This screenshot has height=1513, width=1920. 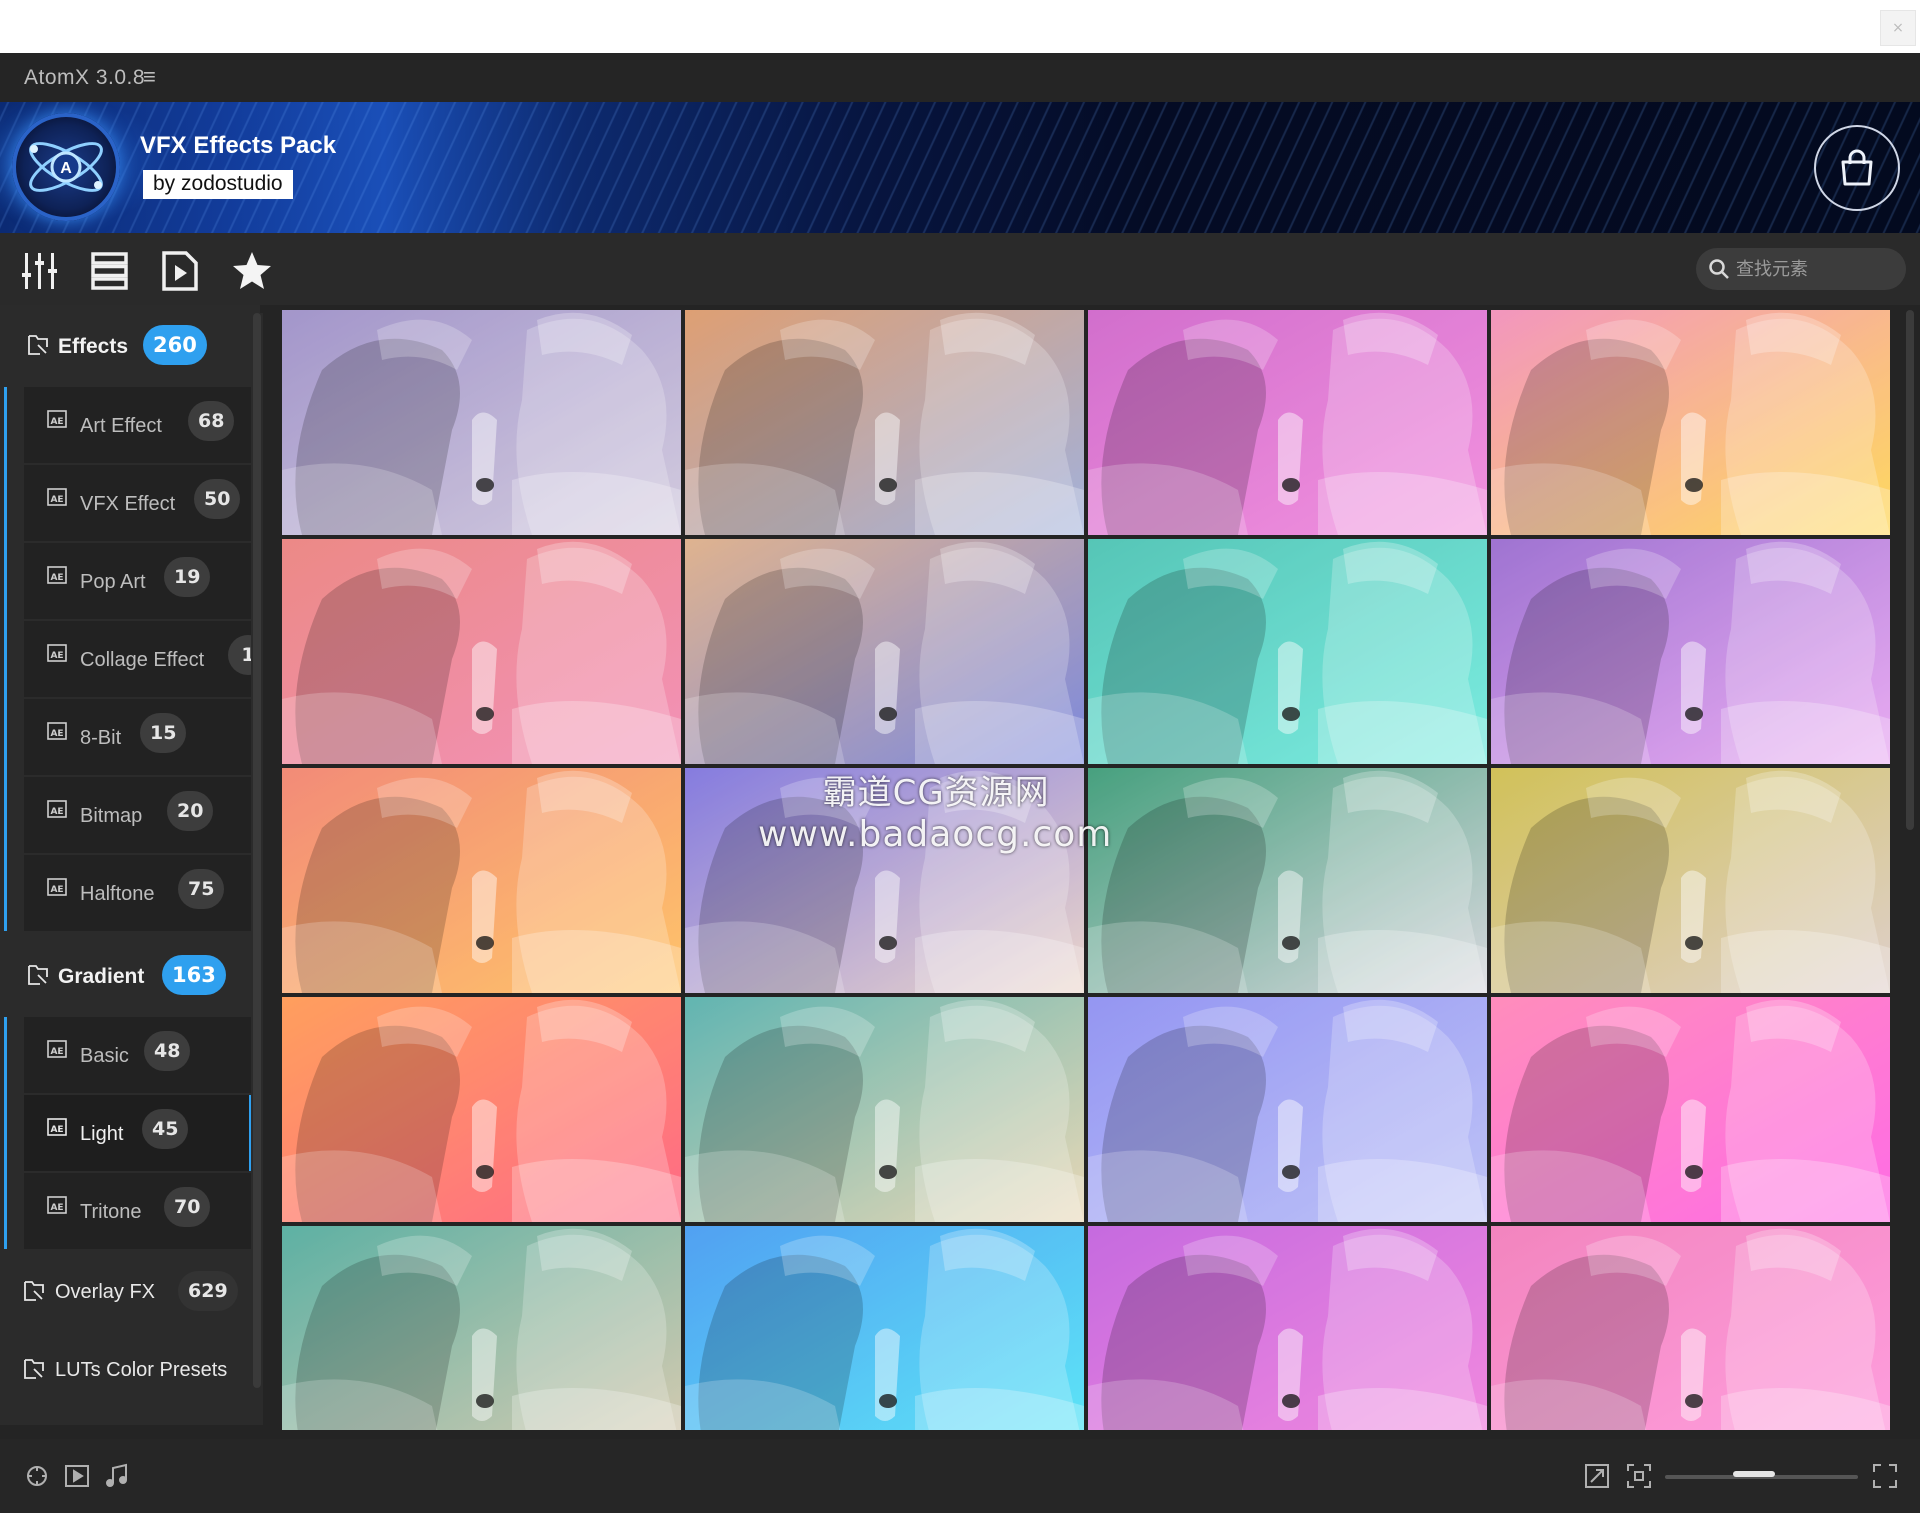 I want to click on count-badge: 68, so click(x=211, y=421).